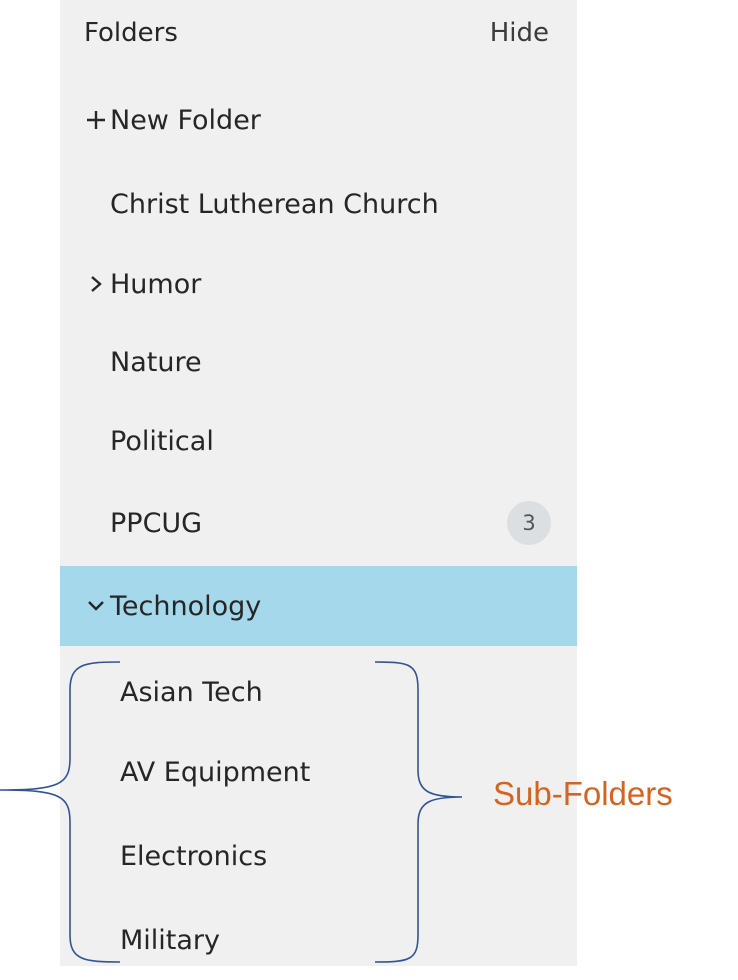  I want to click on folders-header: Folders Hide, so click(318, 38).